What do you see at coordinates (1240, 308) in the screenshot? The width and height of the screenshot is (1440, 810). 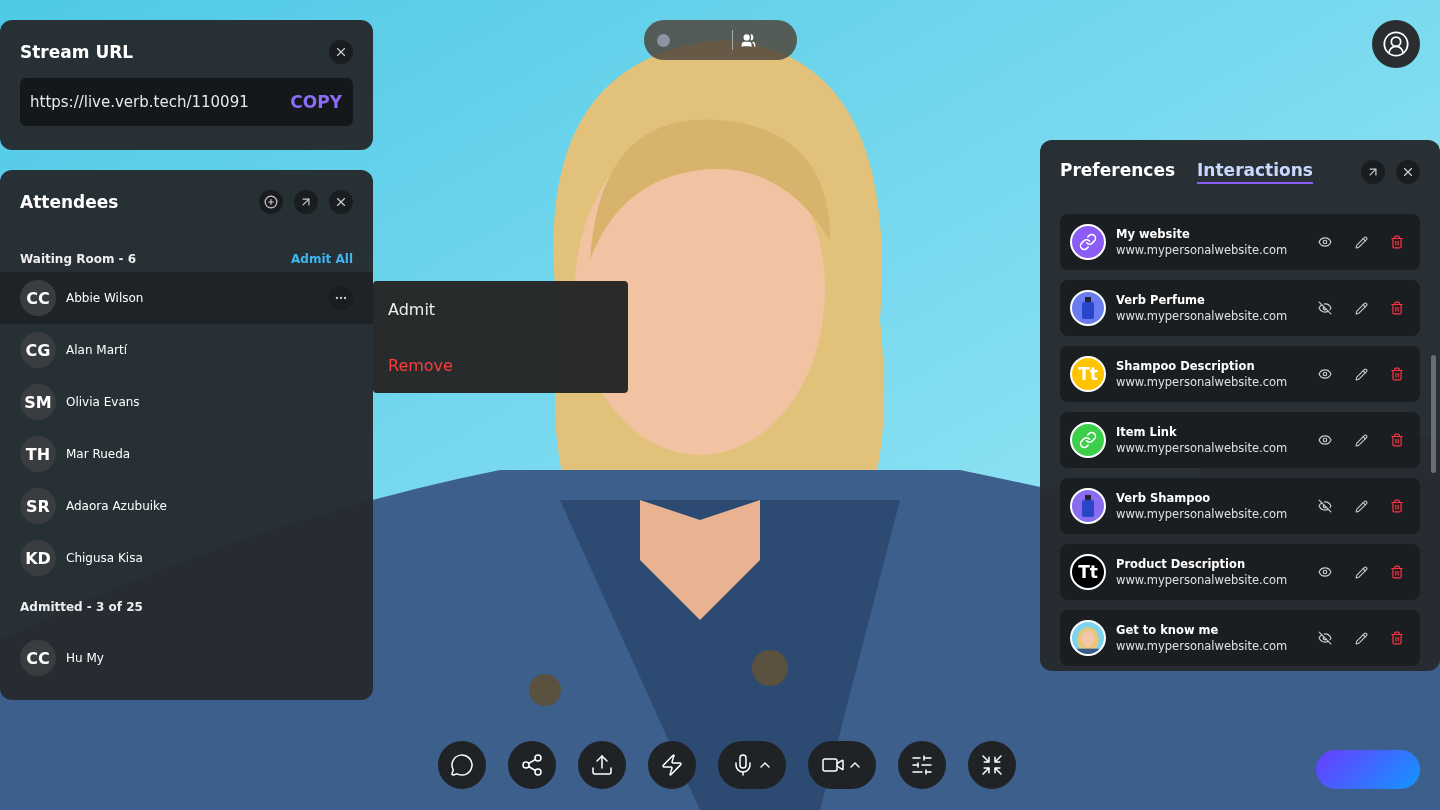 I see `interaction-card: Verb Perfume www.mypersonalwebsite.com` at bounding box center [1240, 308].